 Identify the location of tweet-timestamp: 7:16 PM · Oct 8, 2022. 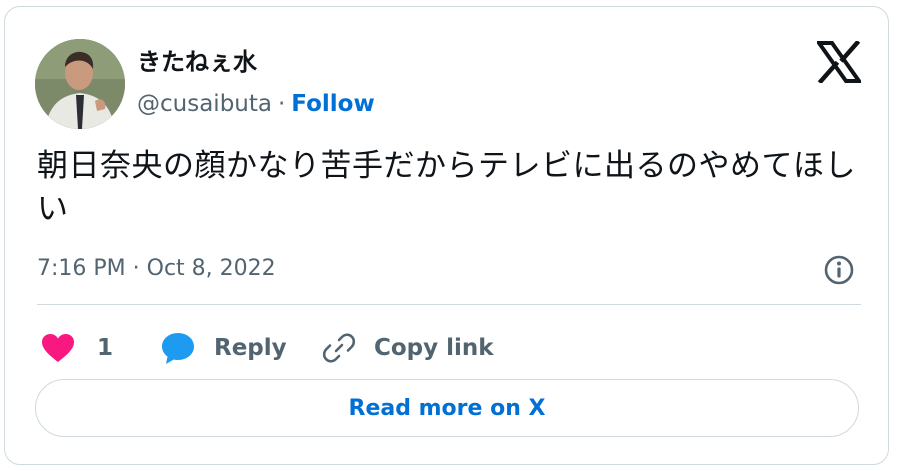
(156, 269).